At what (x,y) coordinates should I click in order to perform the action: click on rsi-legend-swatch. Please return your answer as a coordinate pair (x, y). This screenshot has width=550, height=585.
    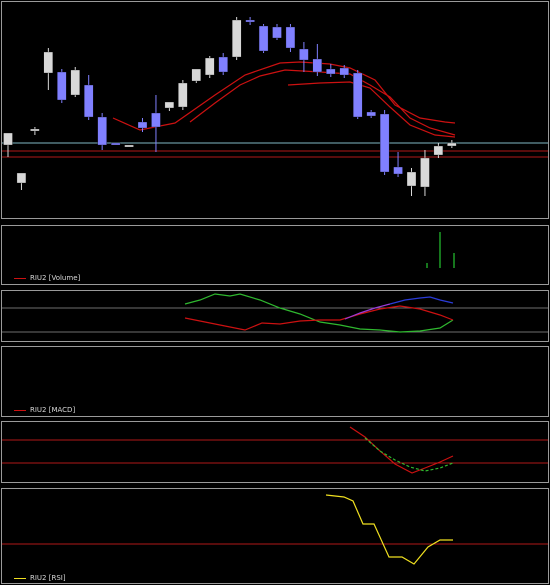
    Looking at the image, I should click on (20, 578).